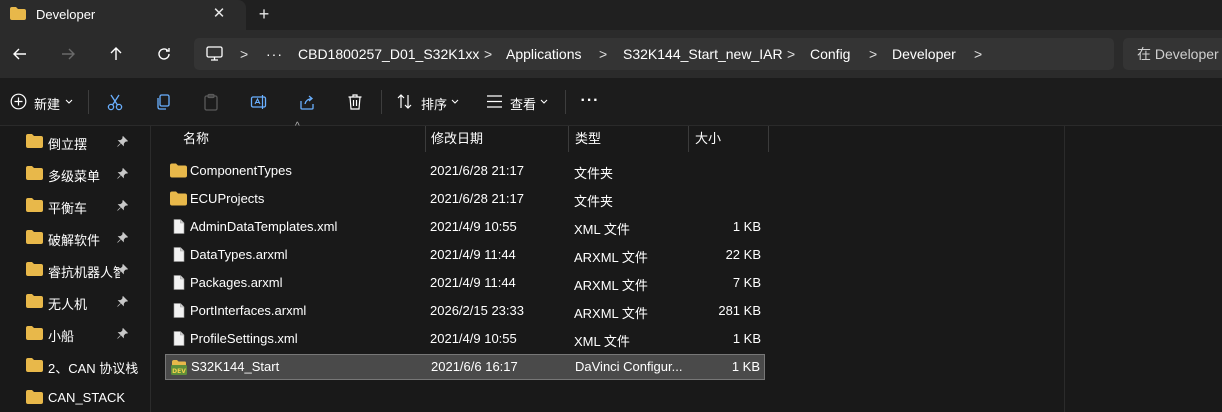 The image size is (1222, 412). What do you see at coordinates (211, 102) in the screenshot?
I see `paste-button` at bounding box center [211, 102].